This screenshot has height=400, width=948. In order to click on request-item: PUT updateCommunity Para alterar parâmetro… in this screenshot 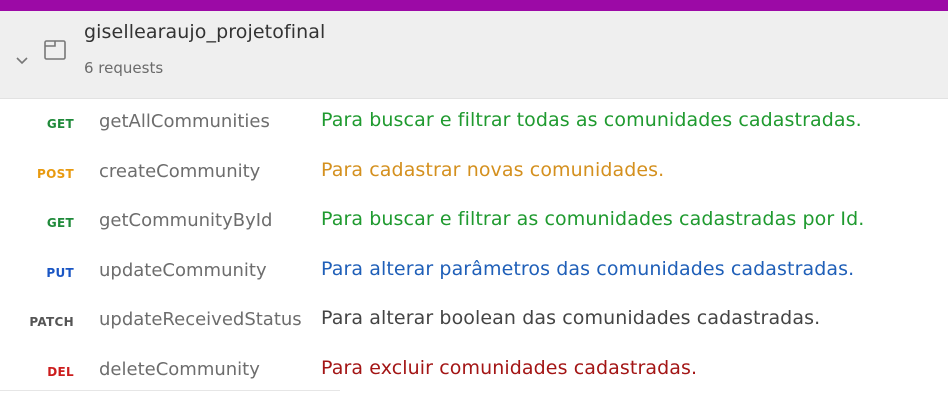, I will do `click(474, 274)`.